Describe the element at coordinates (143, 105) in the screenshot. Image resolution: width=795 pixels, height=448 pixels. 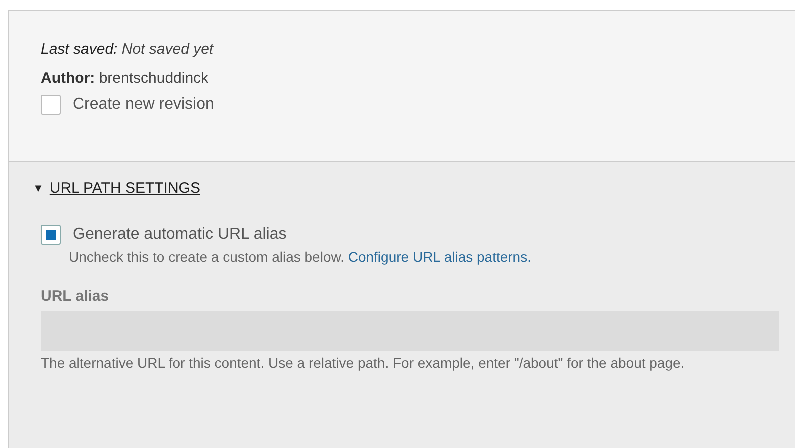
I see `checkbox-label: Create new revision` at that location.